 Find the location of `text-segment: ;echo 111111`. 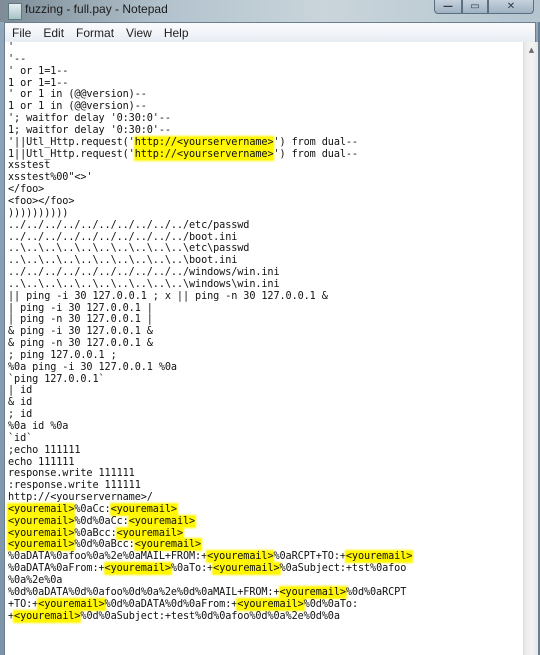

text-segment: ;echo 111111 is located at coordinates (44, 450).